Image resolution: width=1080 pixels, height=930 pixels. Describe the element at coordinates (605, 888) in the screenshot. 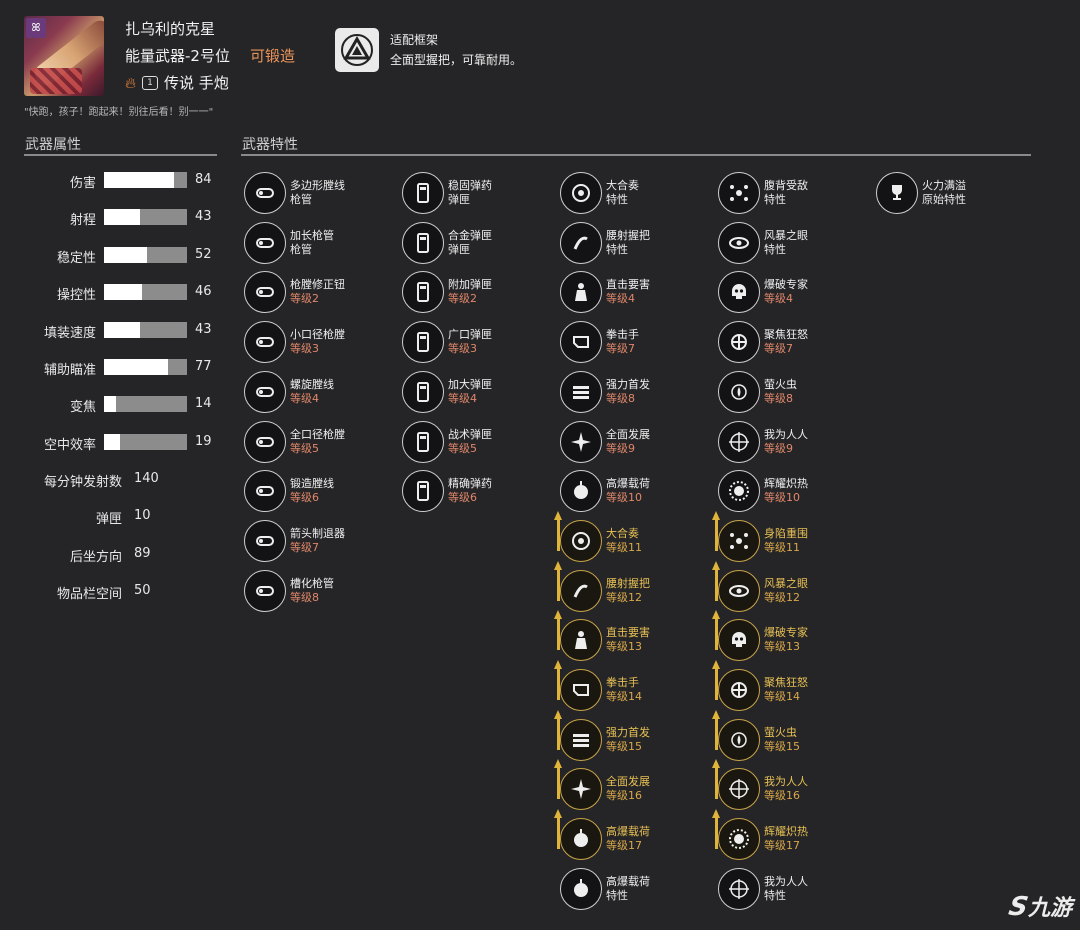

I see `perk-item: 高爆载荷 特性` at that location.